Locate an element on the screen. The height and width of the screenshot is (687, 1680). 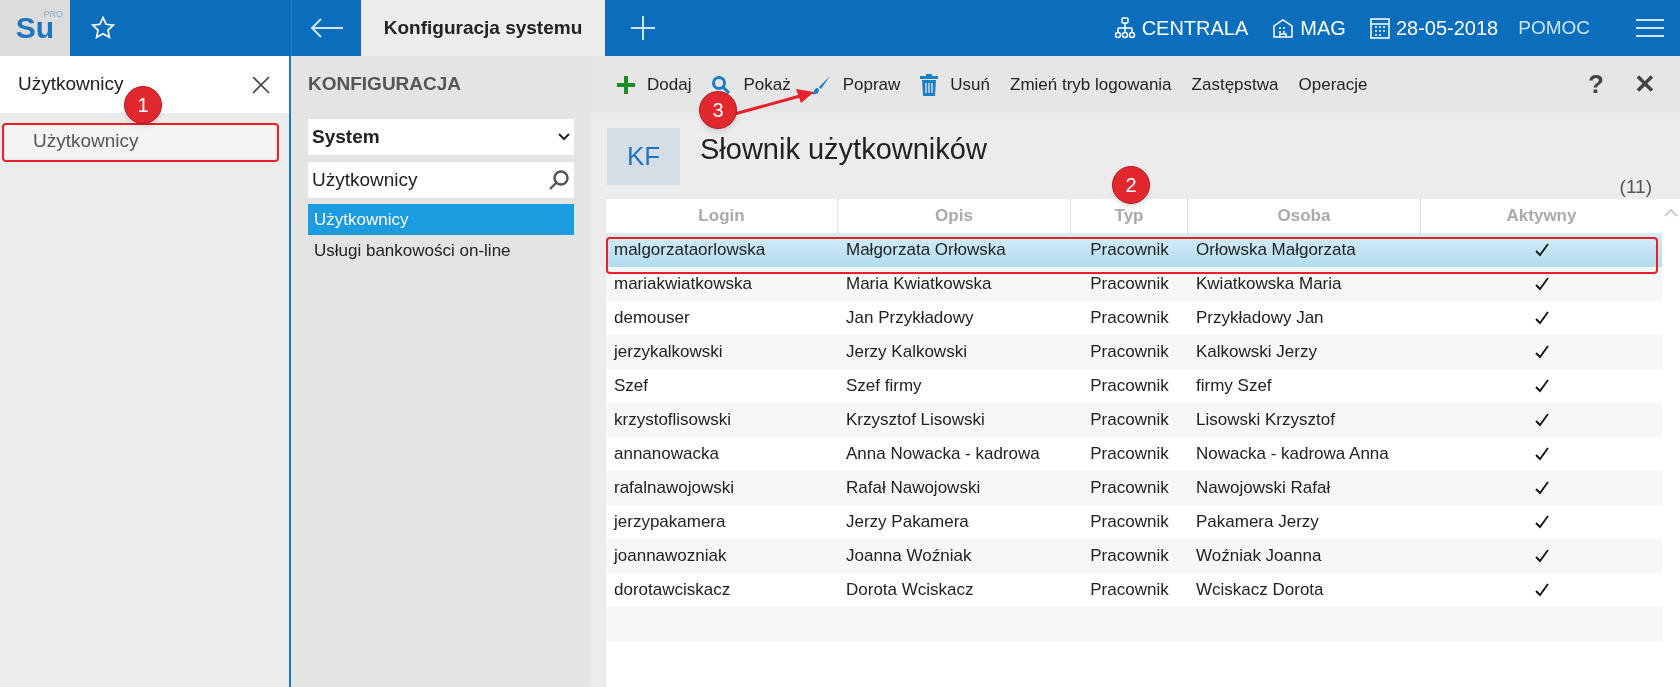
table-cell-text: Maria Kwiatkowska is located at coordinates (919, 284).